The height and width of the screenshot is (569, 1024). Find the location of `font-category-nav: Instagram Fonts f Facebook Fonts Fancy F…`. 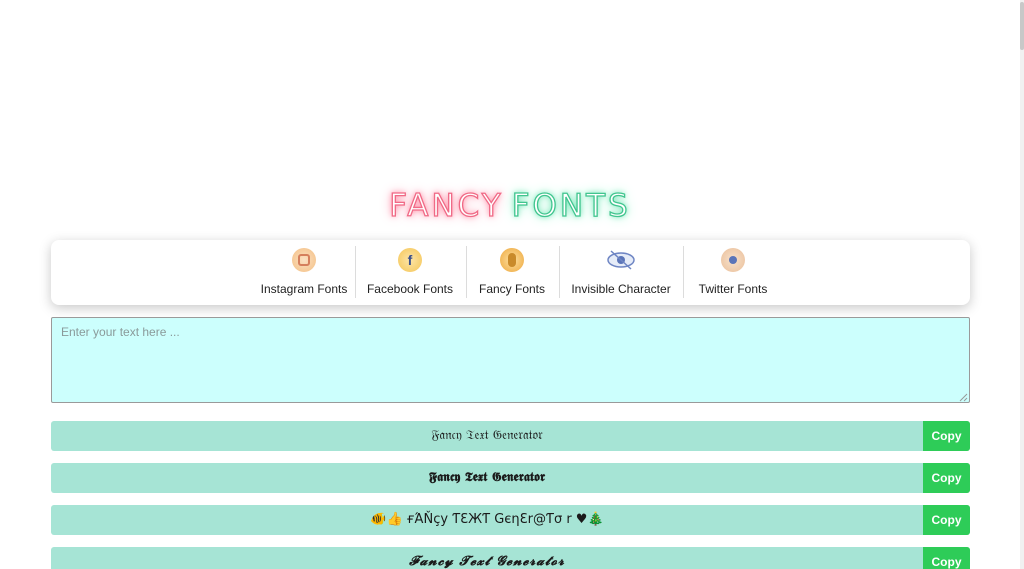

font-category-nav: Instagram Fonts f Facebook Fonts Fancy F… is located at coordinates (510, 272).